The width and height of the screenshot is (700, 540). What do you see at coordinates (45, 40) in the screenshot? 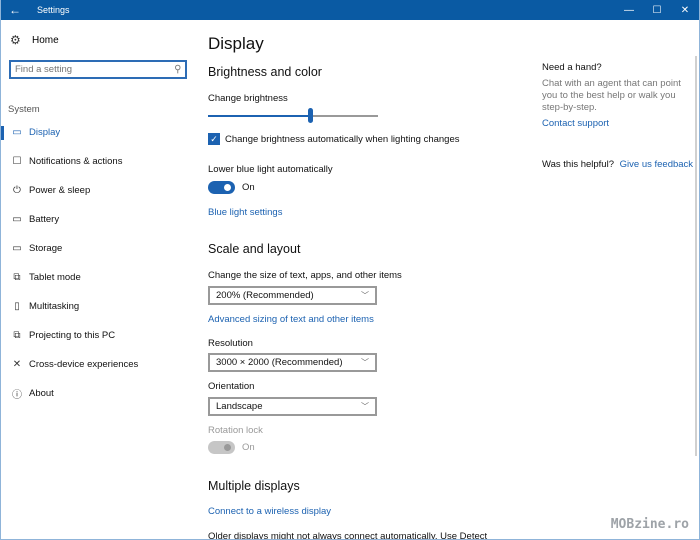
I see `home-label: Home` at bounding box center [45, 40].